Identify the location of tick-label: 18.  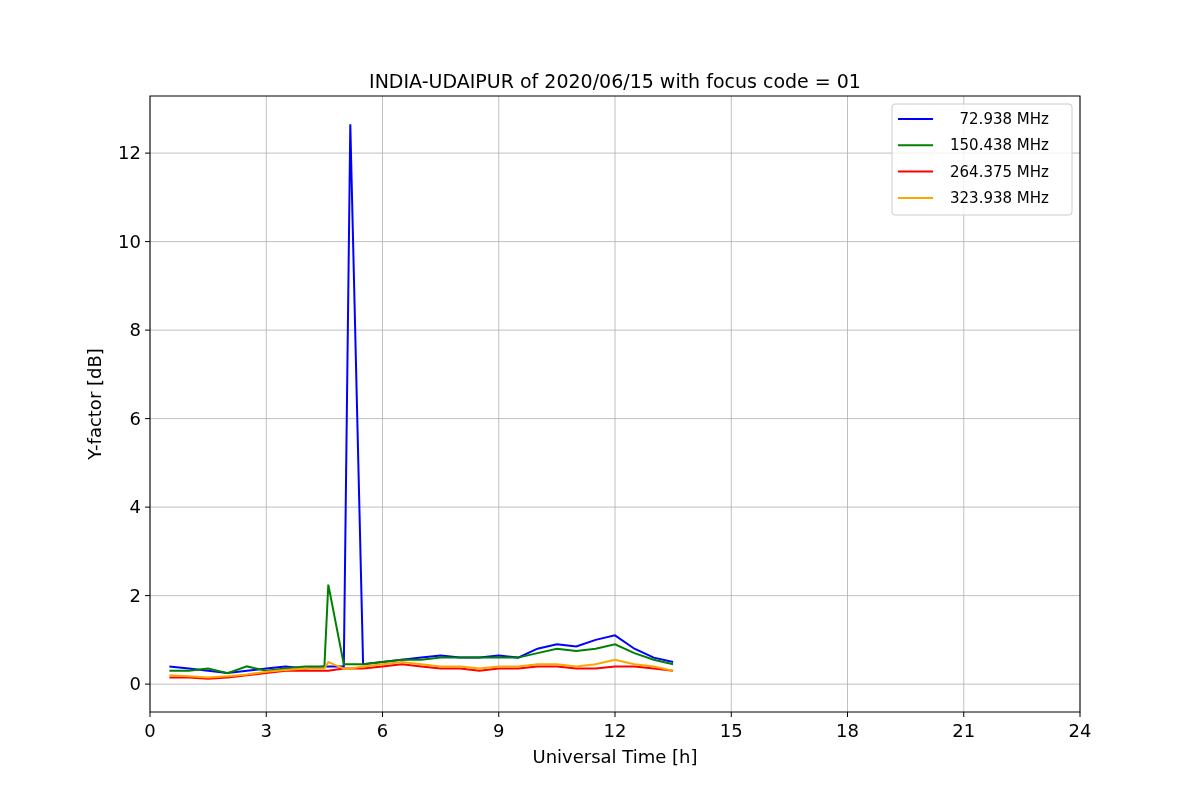
(847, 730).